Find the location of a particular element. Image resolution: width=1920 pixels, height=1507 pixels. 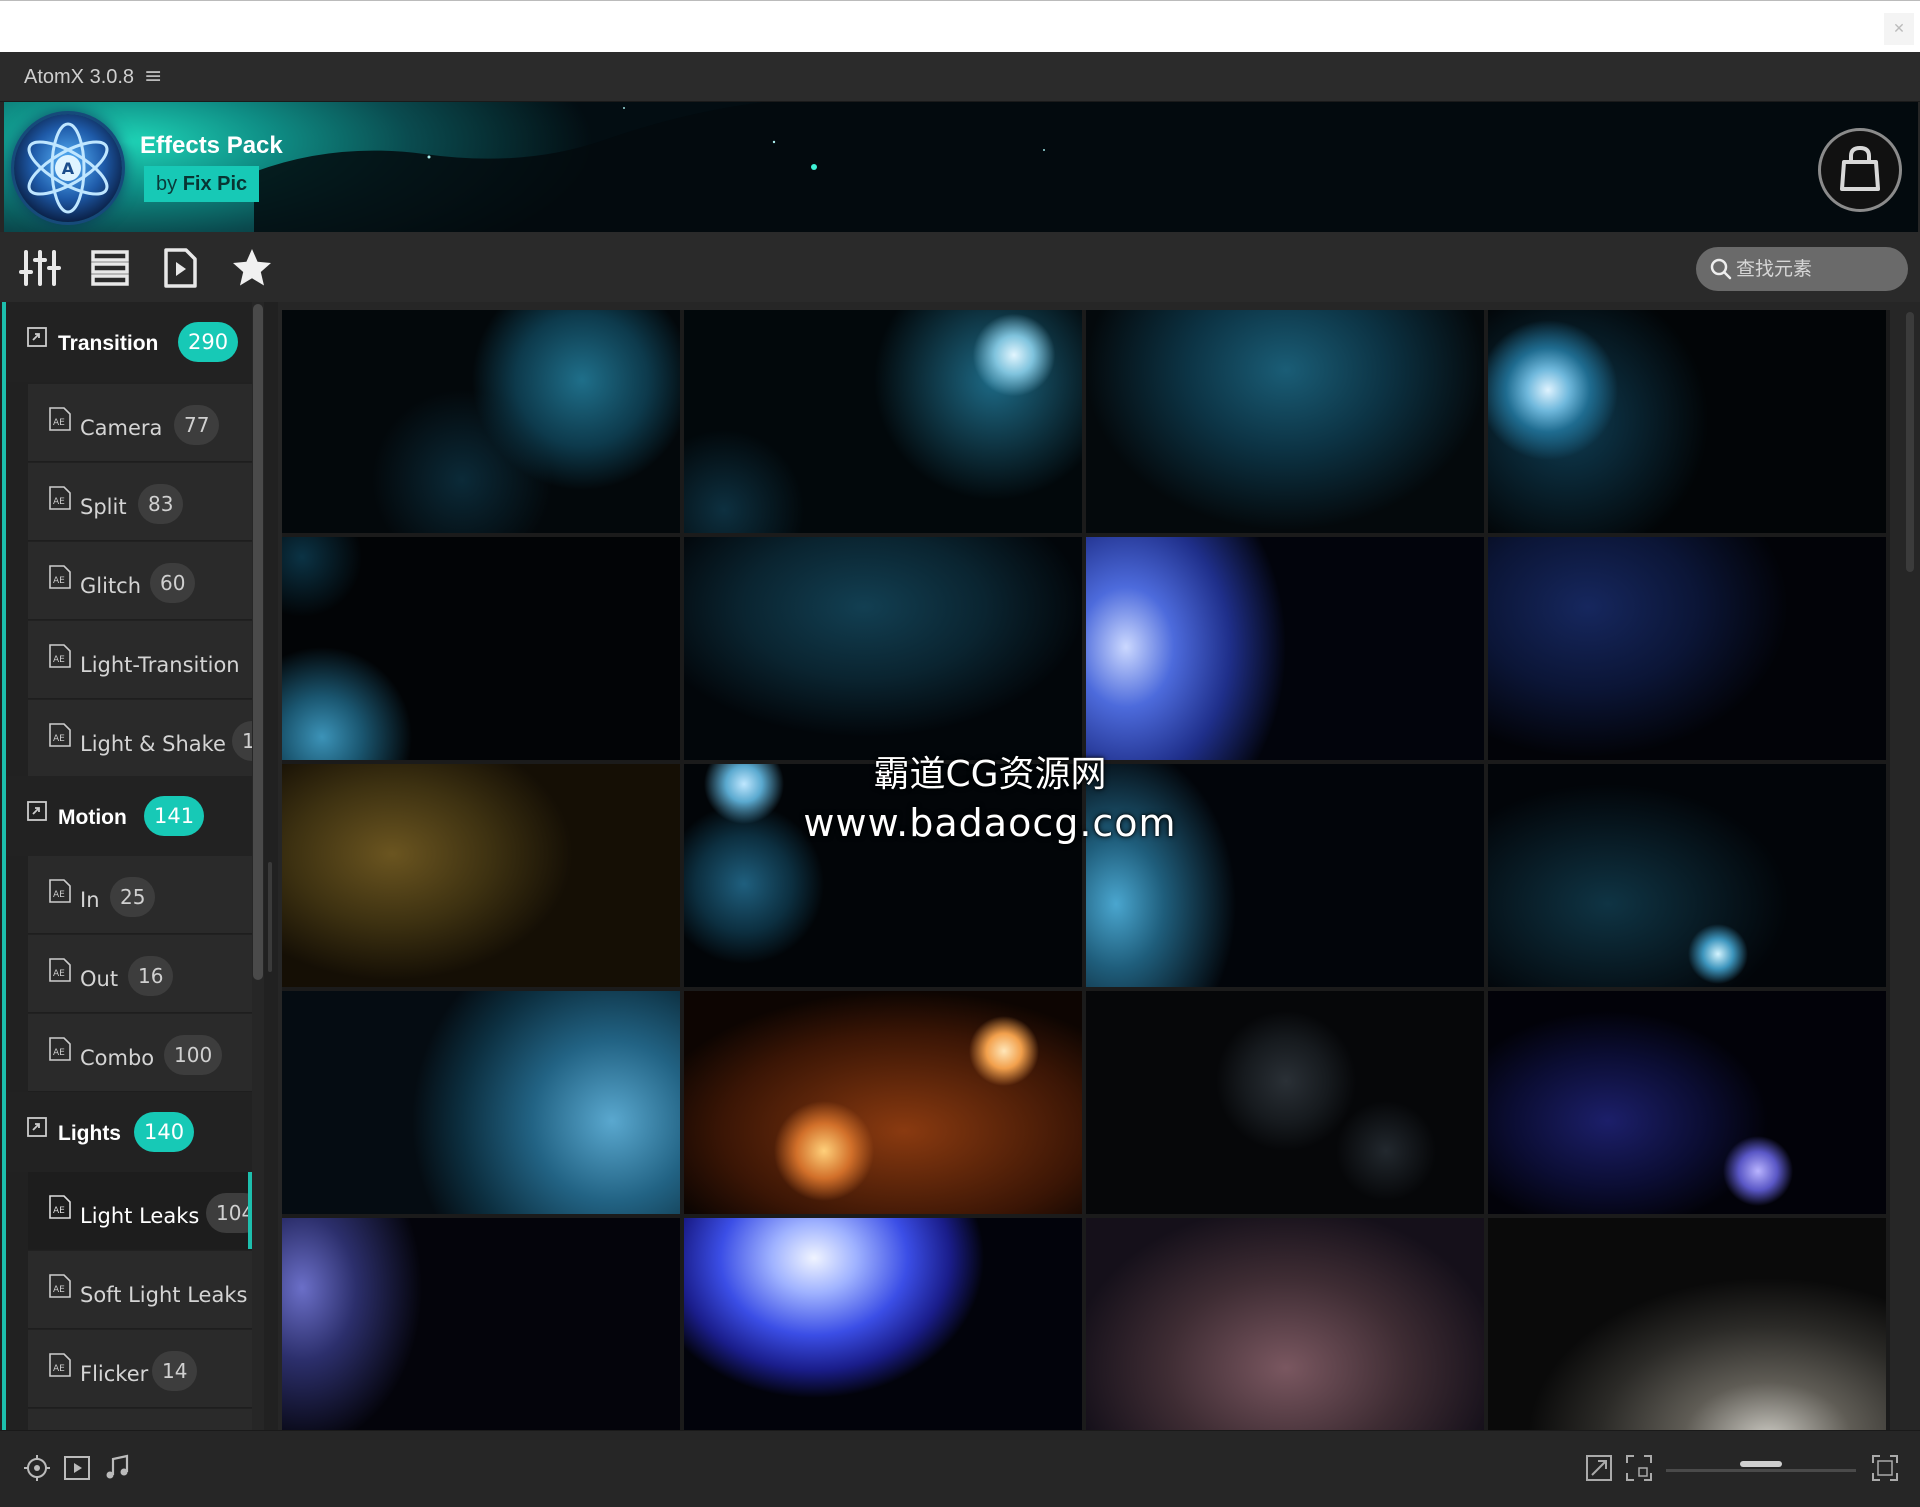

sidebar-item-out: AE Out 16 is located at coordinates (140, 974).